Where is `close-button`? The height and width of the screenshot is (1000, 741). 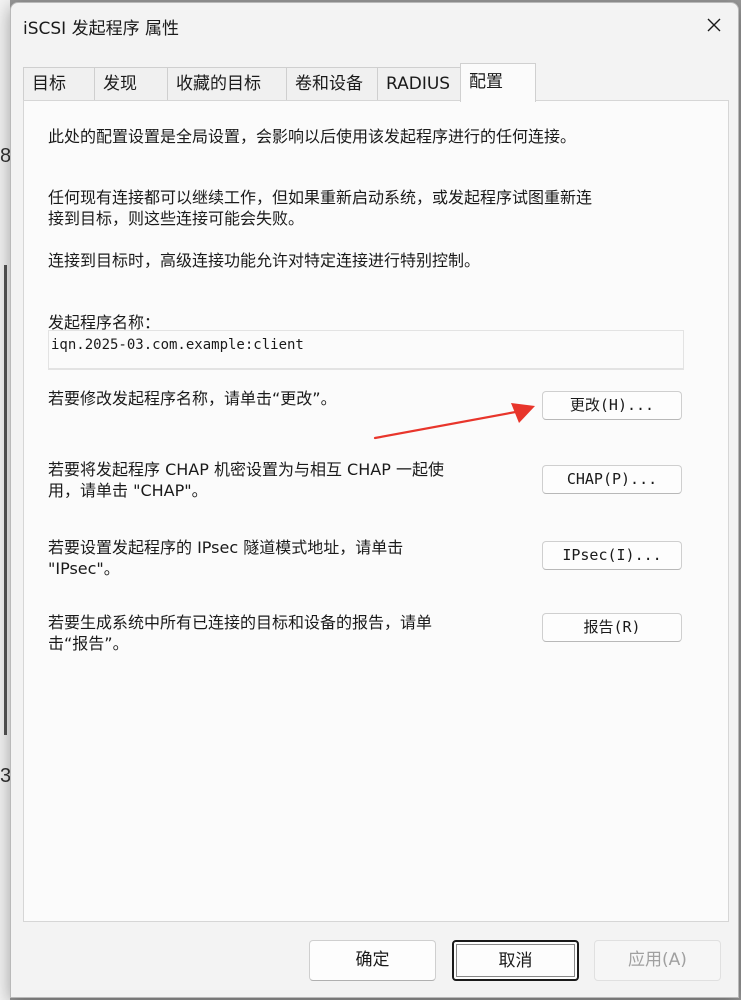
close-button is located at coordinates (714, 25).